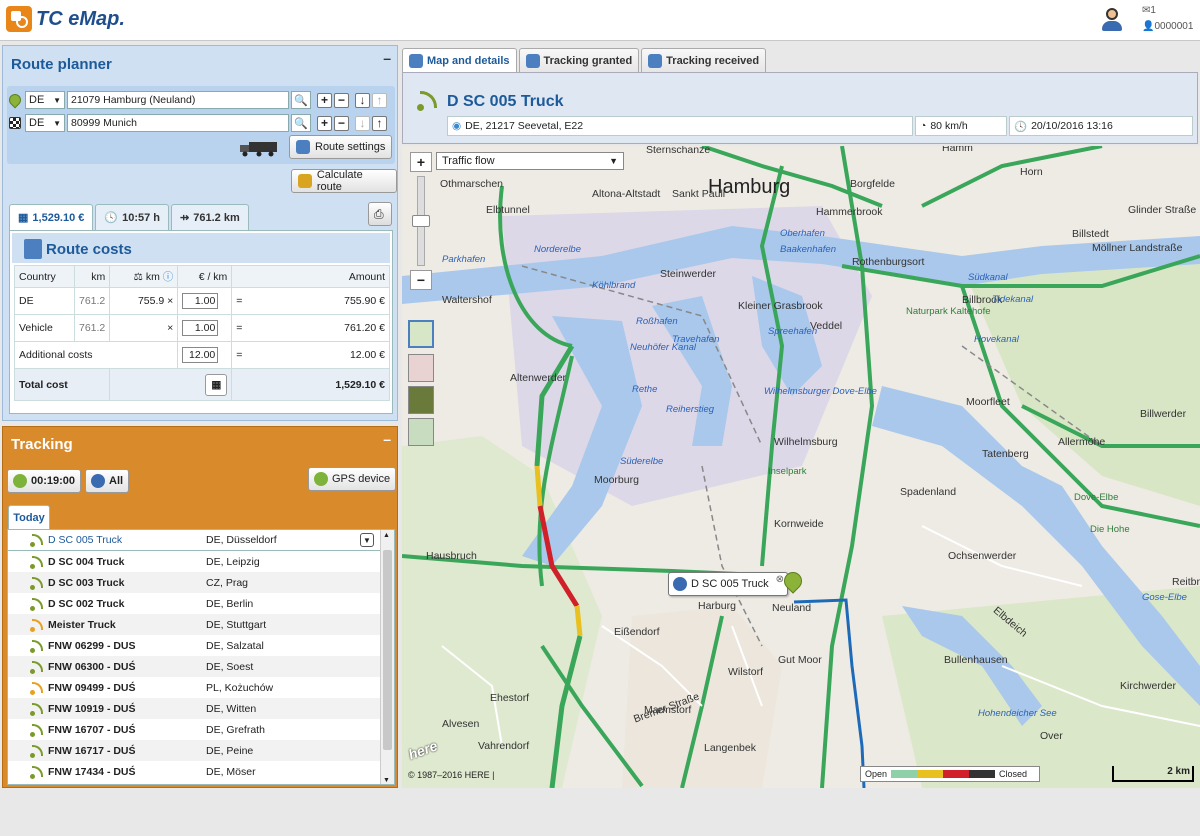 Image resolution: width=1200 pixels, height=836 pixels. I want to click on collapse-route-planner-button: –, so click(387, 58).